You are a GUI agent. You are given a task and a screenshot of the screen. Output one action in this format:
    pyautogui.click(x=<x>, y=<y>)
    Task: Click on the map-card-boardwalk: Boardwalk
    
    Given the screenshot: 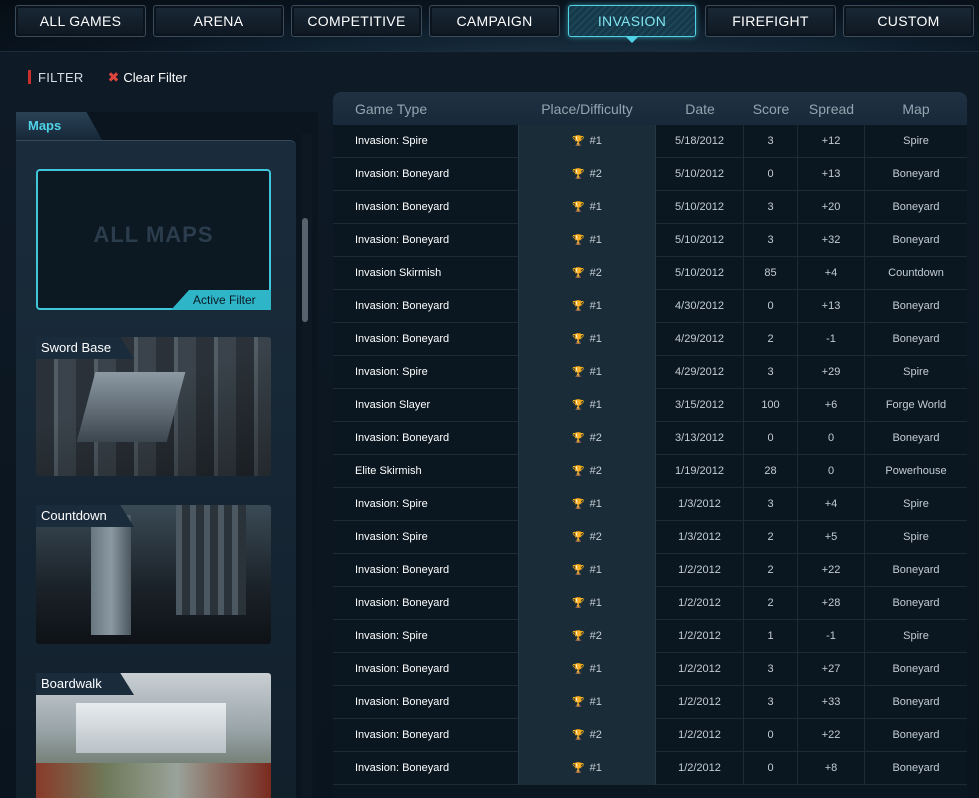 What is the action you would take?
    pyautogui.click(x=153, y=735)
    